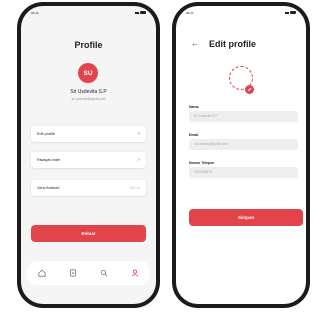 Image resolution: width=320 pixels, height=312 pixels. I want to click on search-icon, so click(104, 273).